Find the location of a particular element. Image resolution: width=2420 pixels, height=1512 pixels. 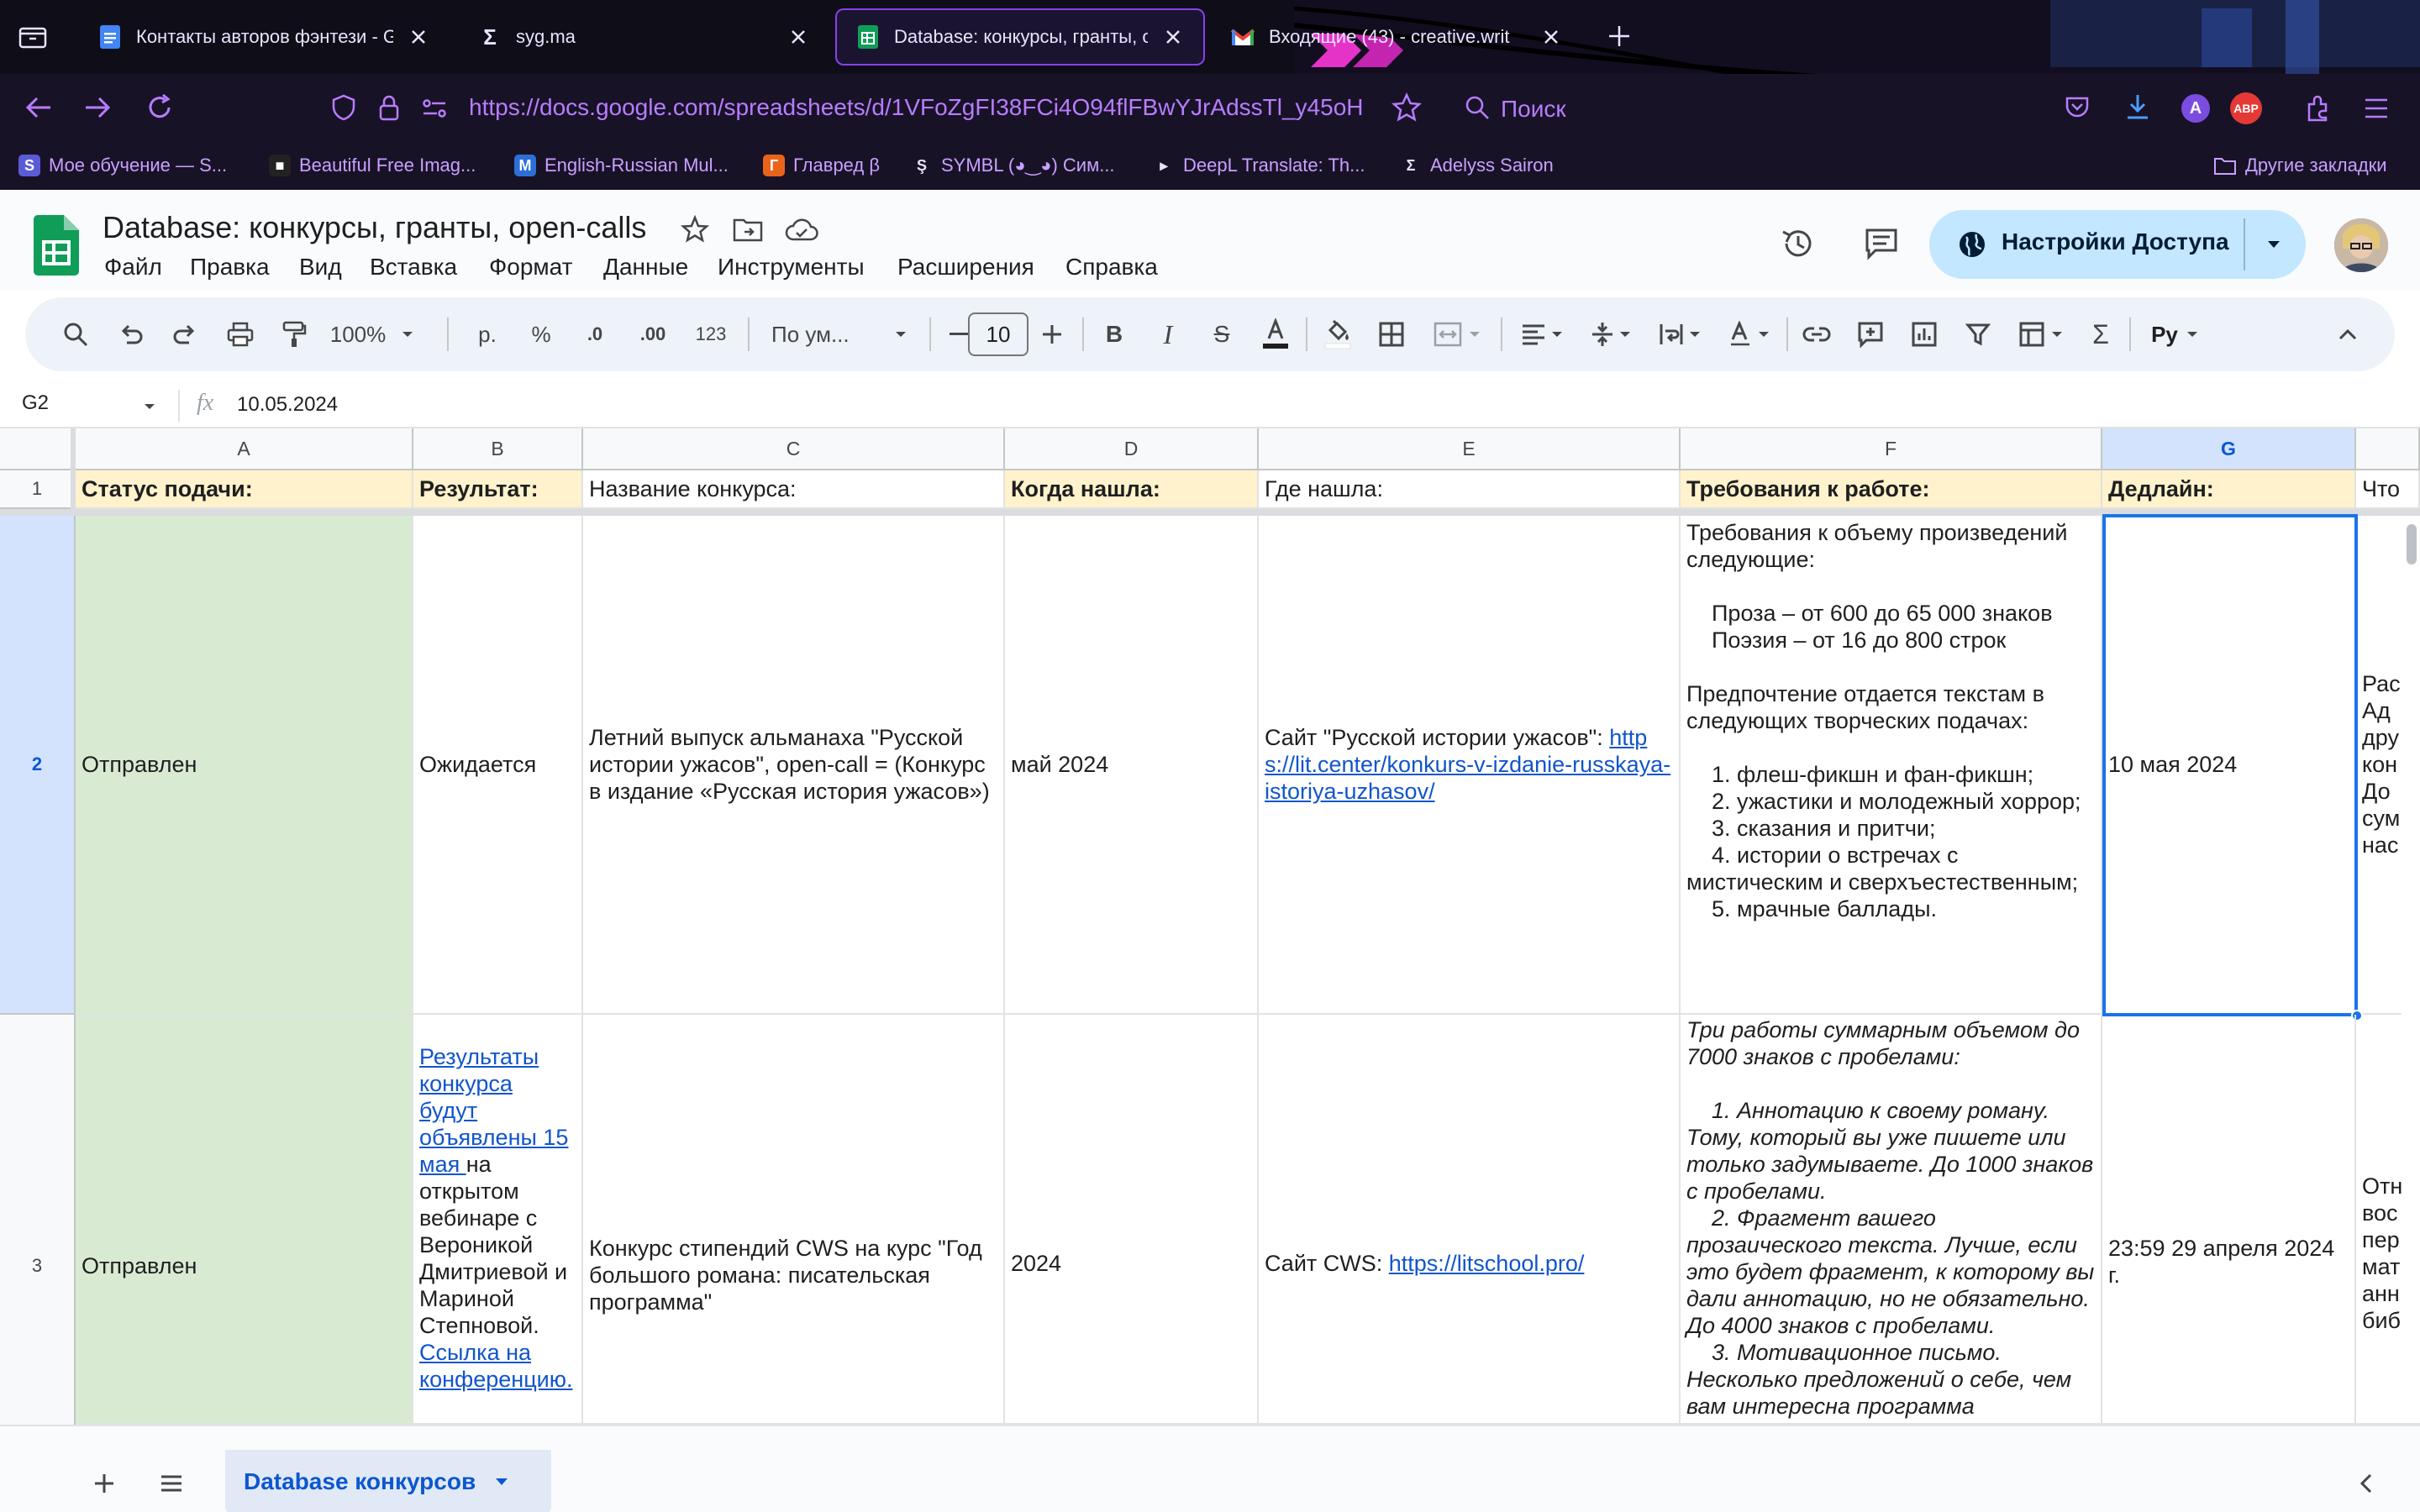

new-tab-icon is located at coordinates (1619, 36).